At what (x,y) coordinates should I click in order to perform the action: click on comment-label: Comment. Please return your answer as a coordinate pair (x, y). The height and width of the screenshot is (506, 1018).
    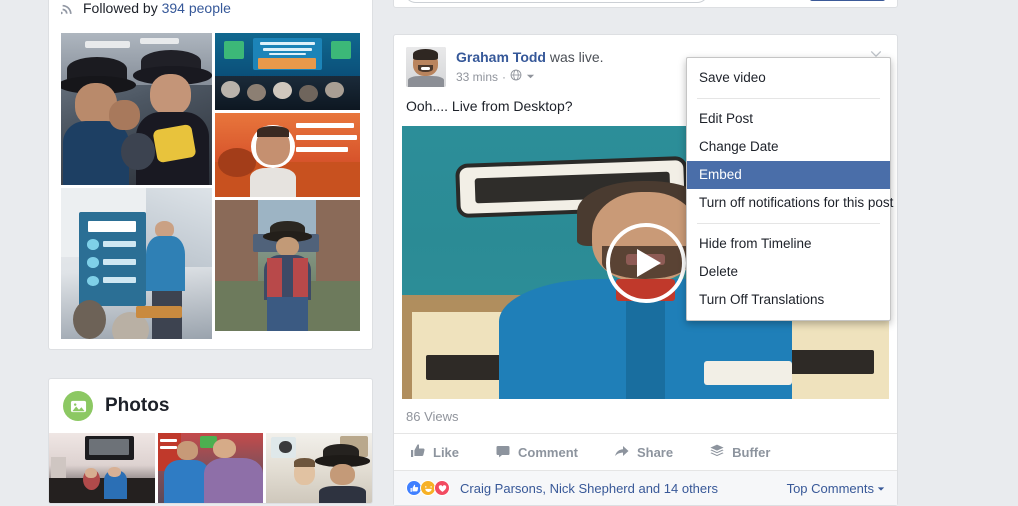
    Looking at the image, I should click on (548, 452).